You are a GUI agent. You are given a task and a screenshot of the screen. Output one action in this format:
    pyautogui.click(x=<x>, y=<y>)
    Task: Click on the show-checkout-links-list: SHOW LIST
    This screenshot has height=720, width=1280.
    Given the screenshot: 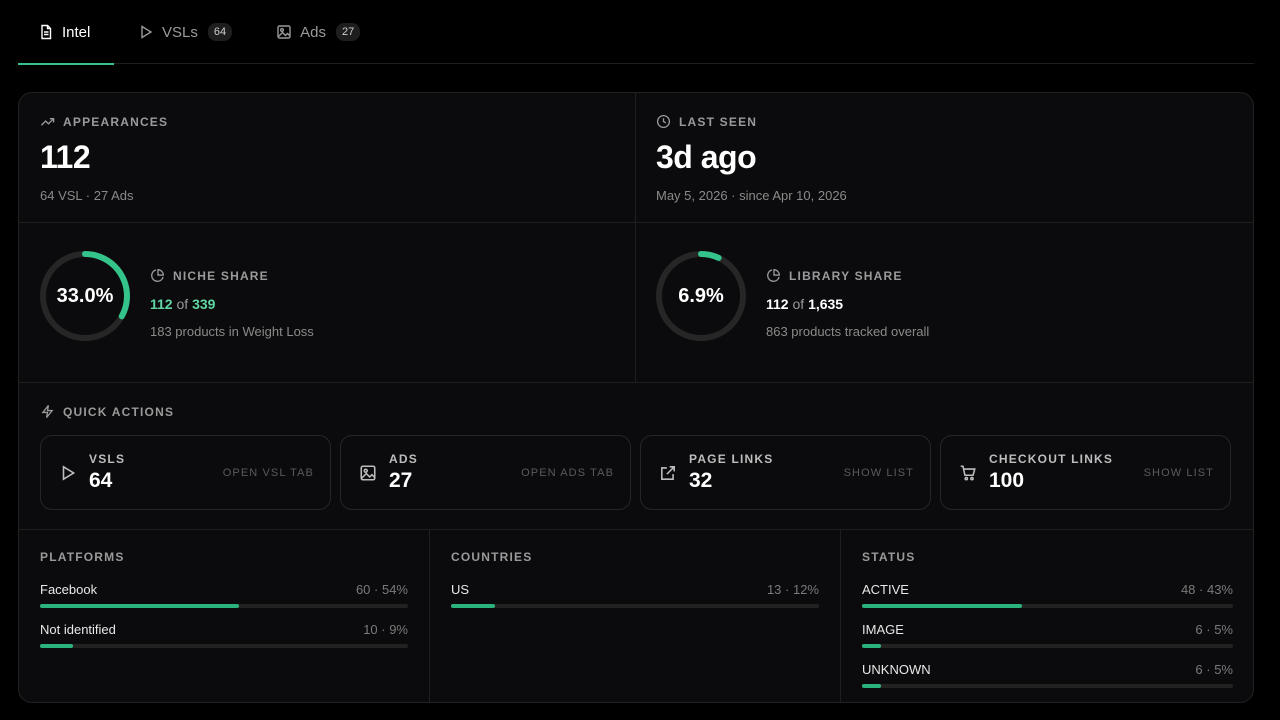 What is the action you would take?
    pyautogui.click(x=1179, y=473)
    